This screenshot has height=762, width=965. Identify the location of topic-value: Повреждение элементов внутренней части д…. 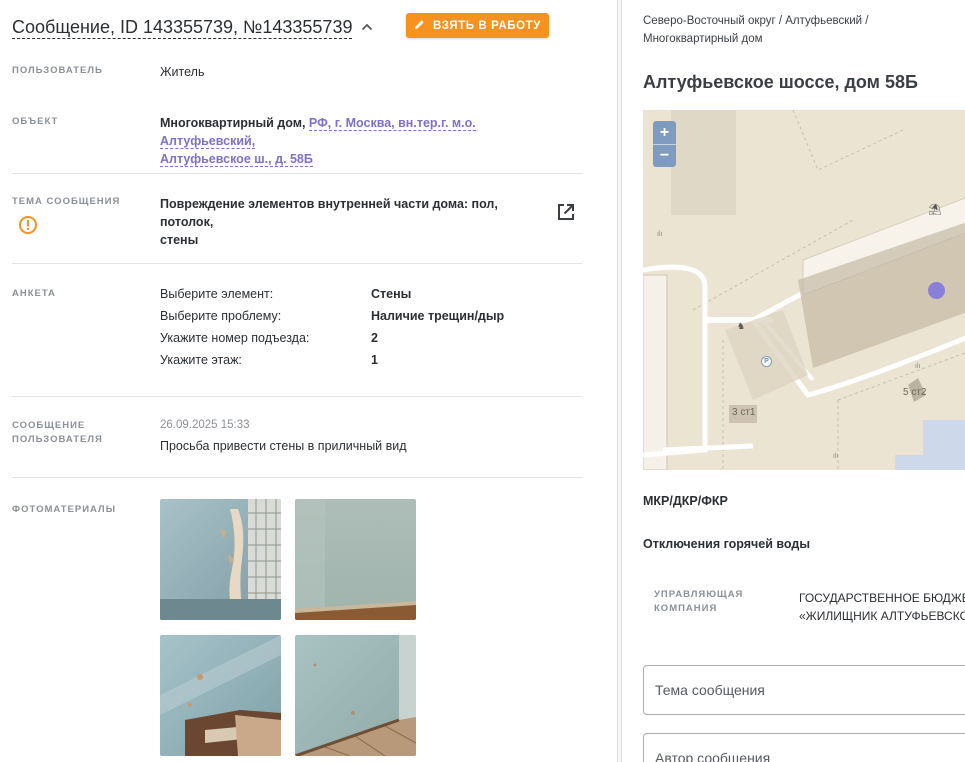
(352, 222).